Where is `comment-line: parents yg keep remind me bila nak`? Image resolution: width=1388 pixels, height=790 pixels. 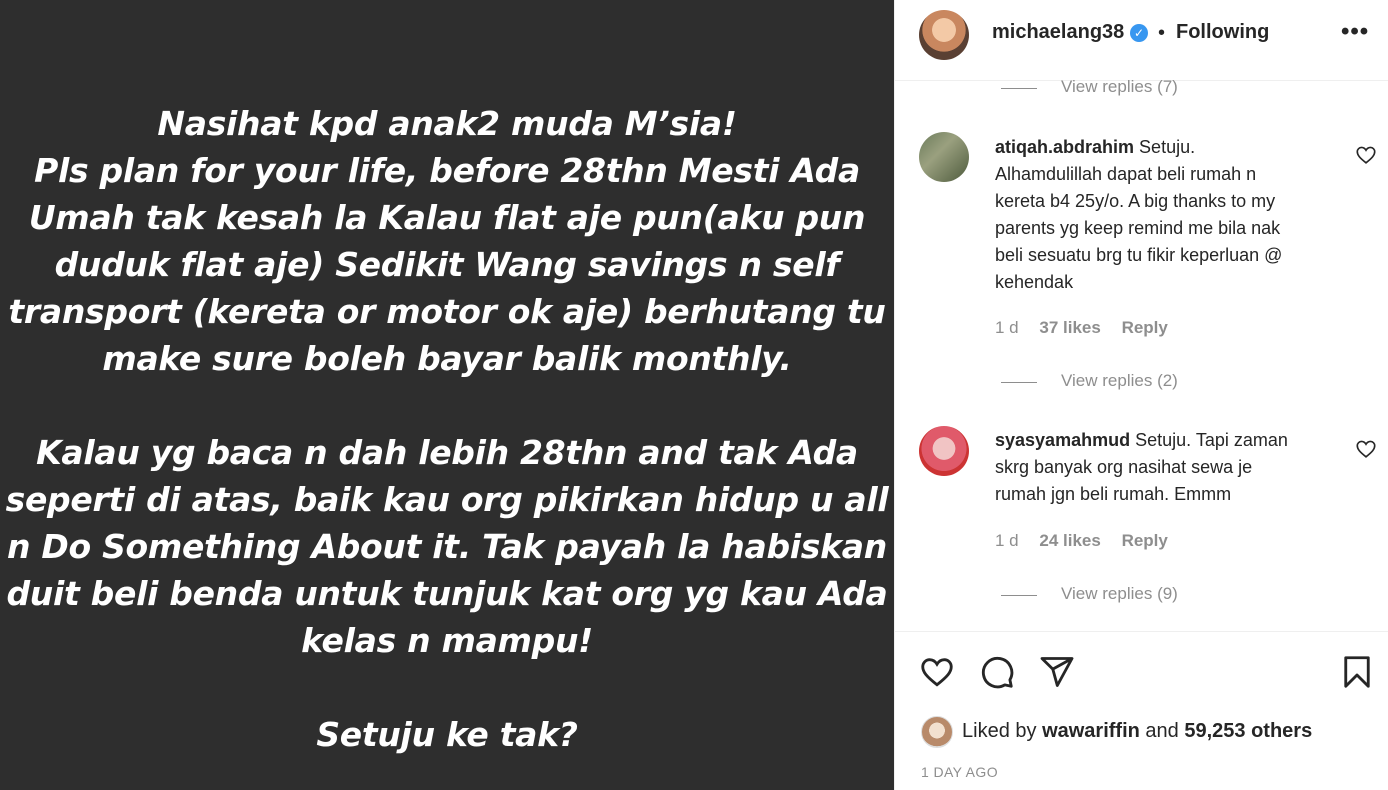 comment-line: parents yg keep remind me bila nak is located at coordinates (1138, 228).